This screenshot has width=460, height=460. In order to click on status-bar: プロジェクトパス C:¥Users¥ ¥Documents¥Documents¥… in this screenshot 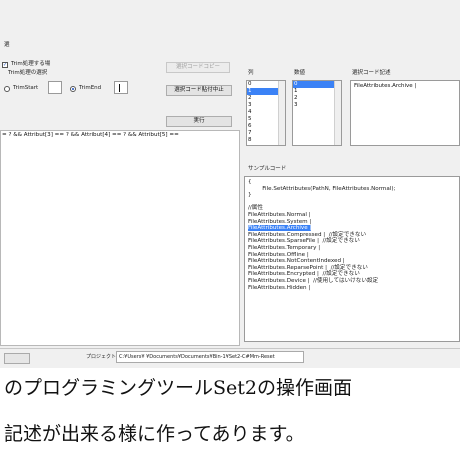, I will do `click(230, 358)`.